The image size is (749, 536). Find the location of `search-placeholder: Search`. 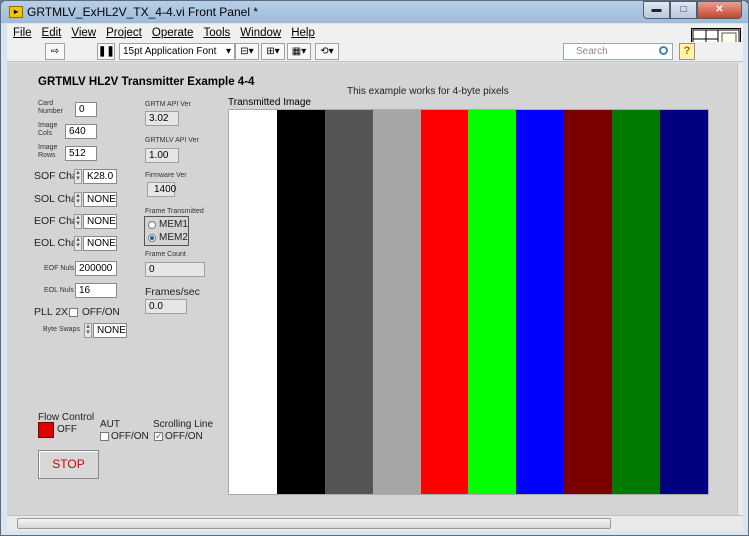

search-placeholder: Search is located at coordinates (592, 51).